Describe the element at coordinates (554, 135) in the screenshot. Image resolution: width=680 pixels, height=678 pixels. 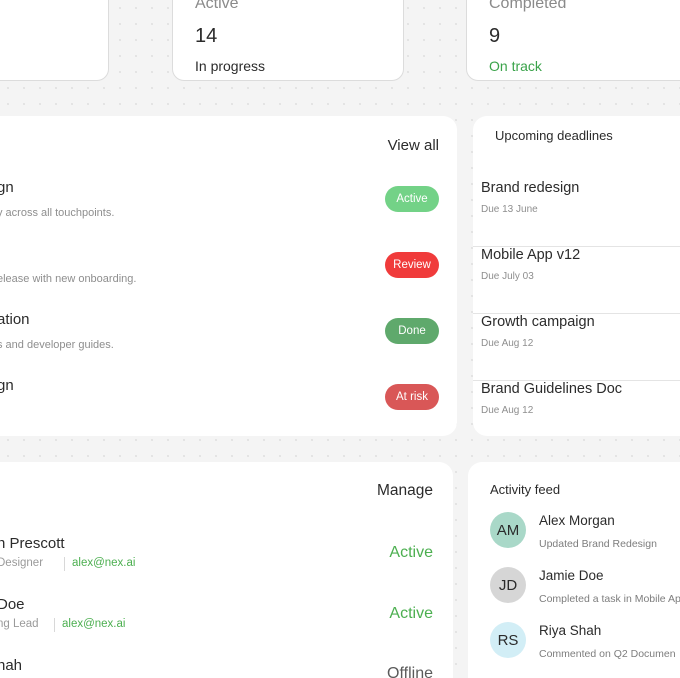
I see `deadlines-title: Upcoming deadlines` at that location.